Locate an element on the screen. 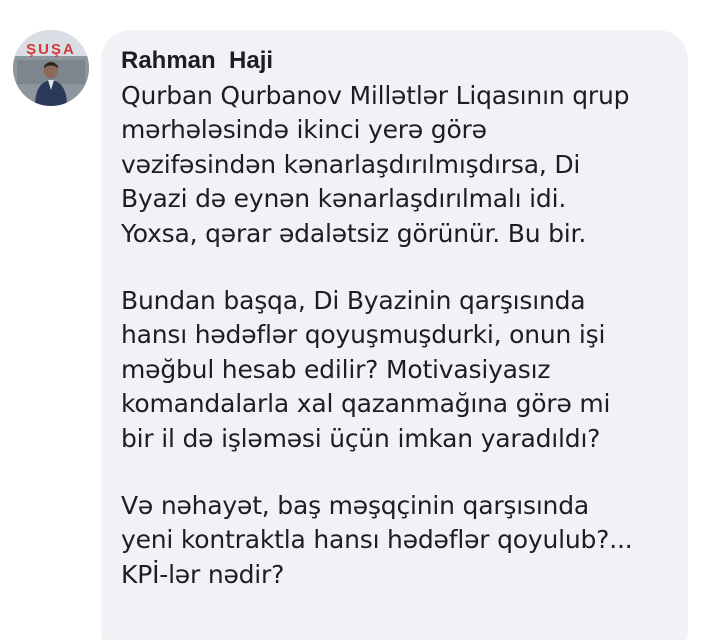 This screenshot has width=711, height=640. avatar-sign-text: ŞUŞA is located at coordinates (51, 49).